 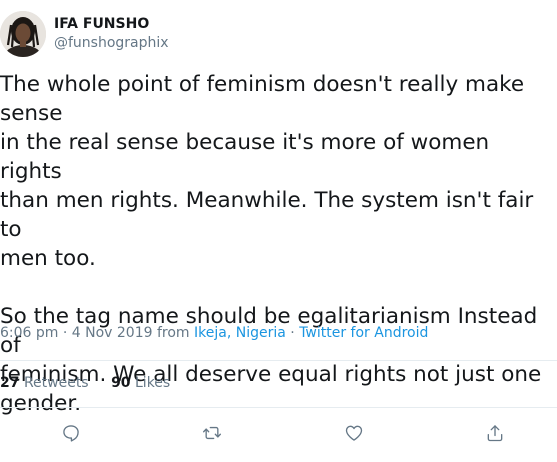 I want to click on speech-bubble-icon, so click(x=71, y=433).